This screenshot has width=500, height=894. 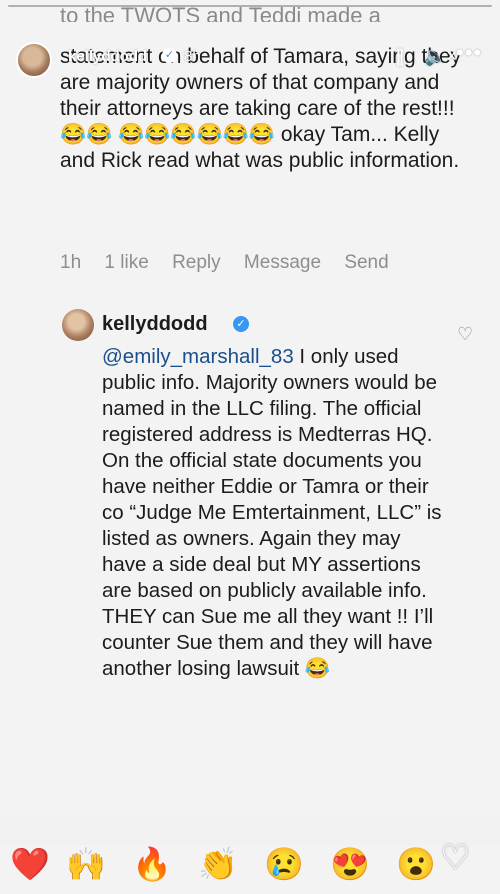 I want to click on more-options-icon: •••, so click(x=469, y=53).